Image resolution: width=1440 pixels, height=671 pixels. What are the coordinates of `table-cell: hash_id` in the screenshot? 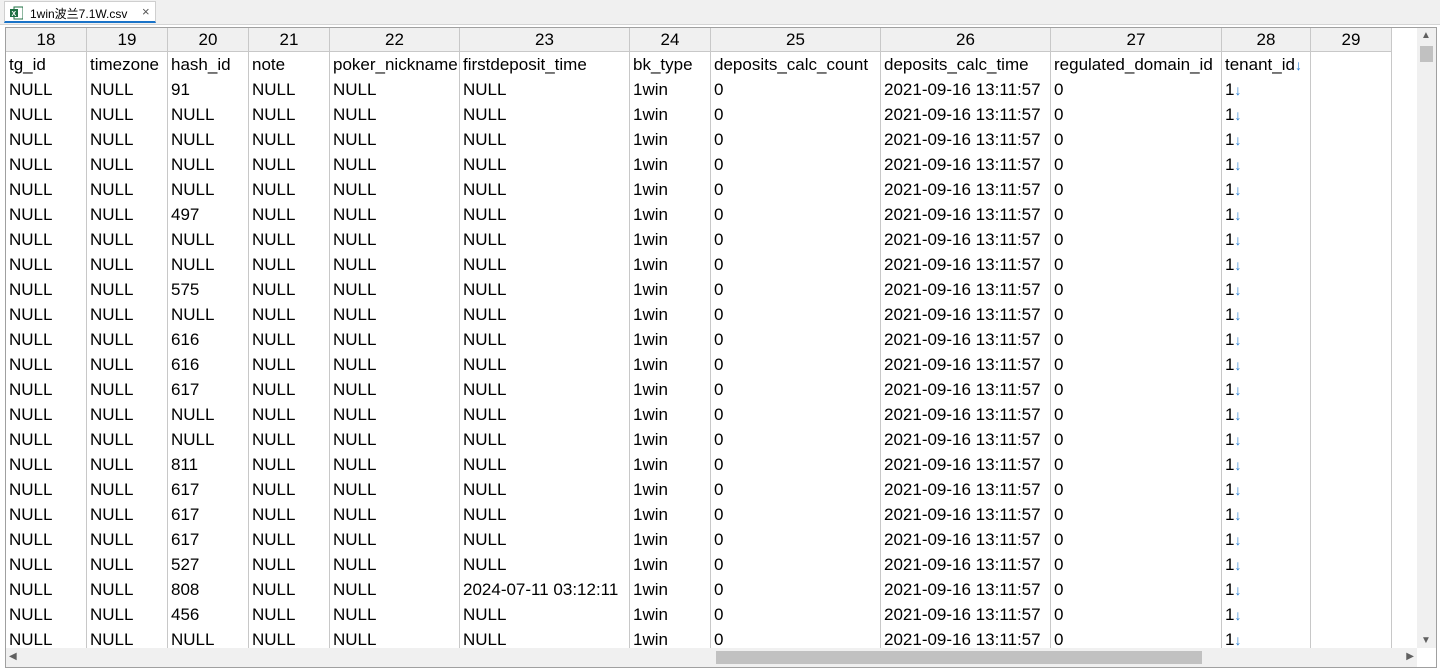 It's located at (208, 64).